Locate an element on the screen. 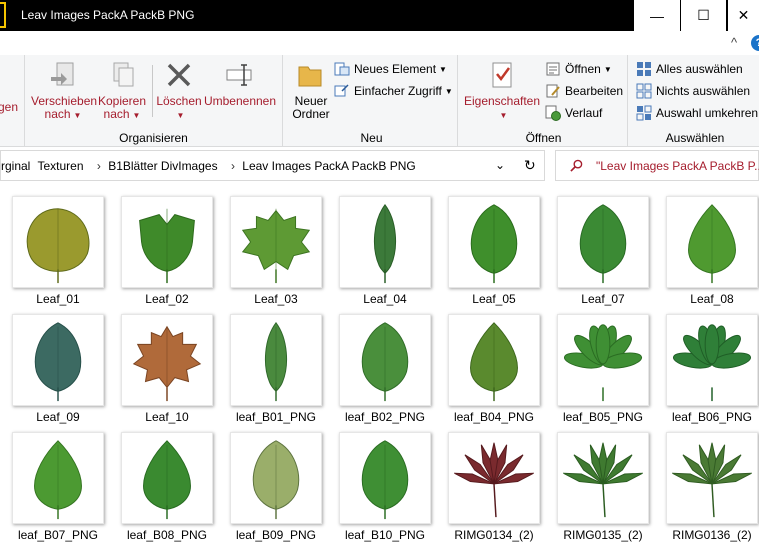 The height and width of the screenshot is (558, 759). open-icon is located at coordinates (553, 69).